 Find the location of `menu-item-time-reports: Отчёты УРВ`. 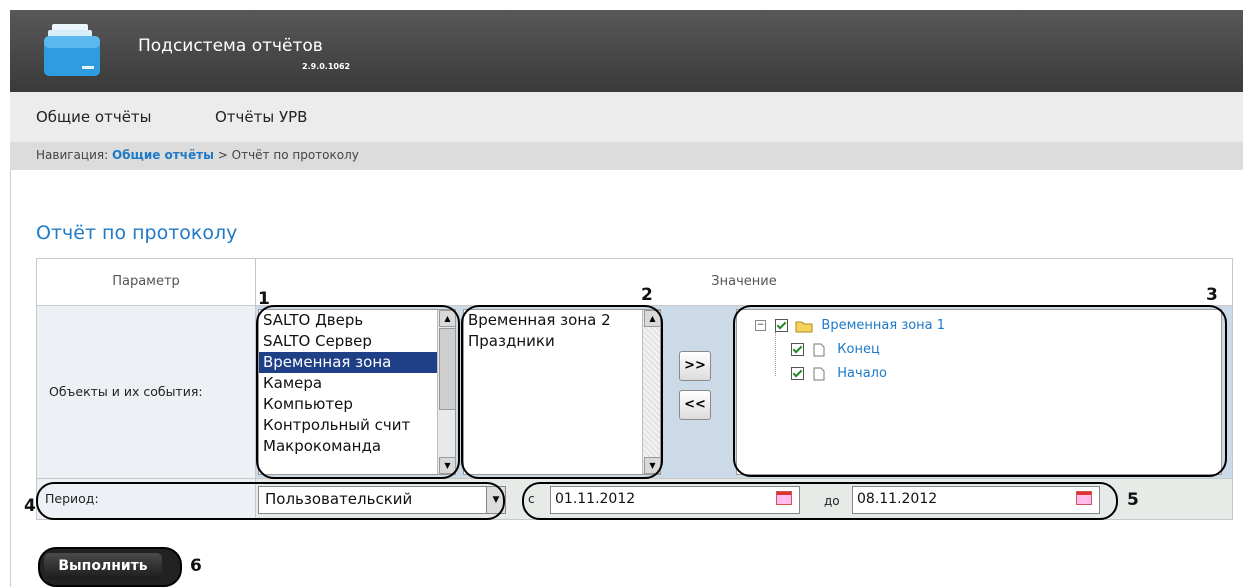

menu-item-time-reports: Отчёты УРВ is located at coordinates (261, 117).